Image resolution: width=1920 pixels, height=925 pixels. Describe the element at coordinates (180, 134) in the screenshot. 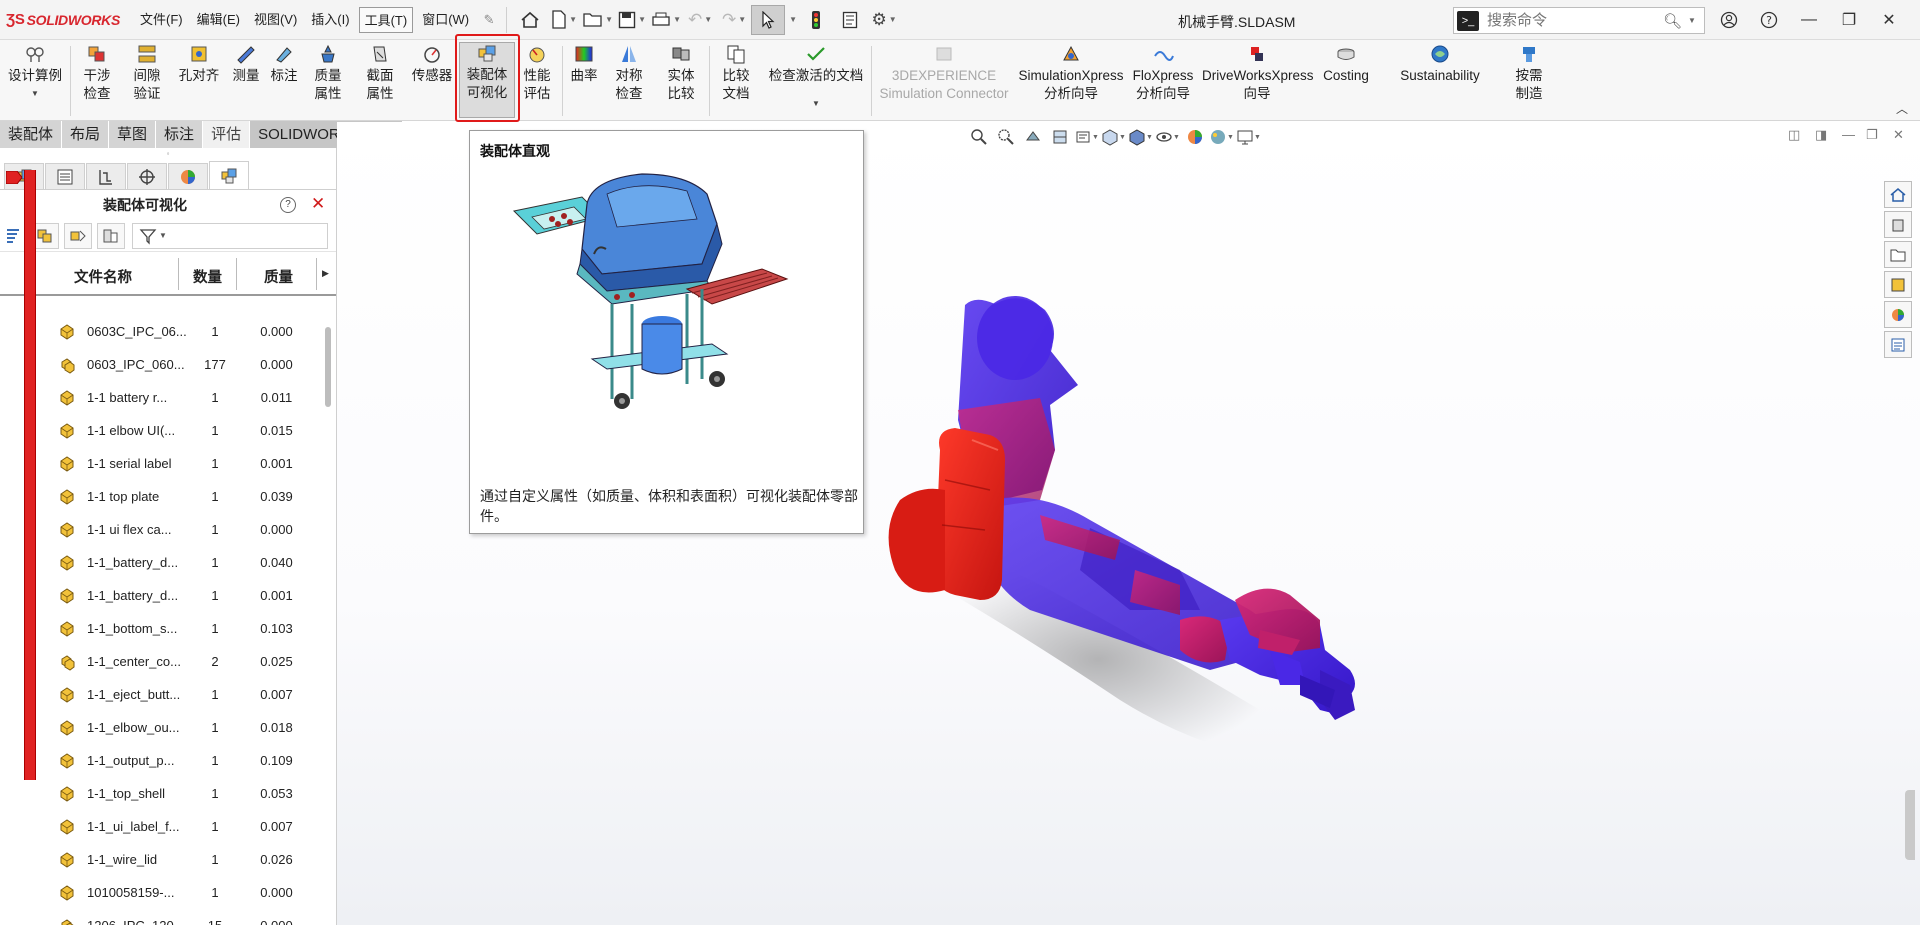

I see `tab-markup: 标注` at that location.